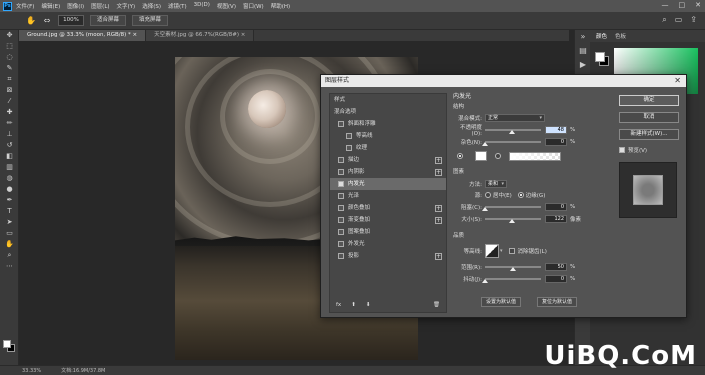  I want to click on style-item: 描边 +, so click(388, 160).